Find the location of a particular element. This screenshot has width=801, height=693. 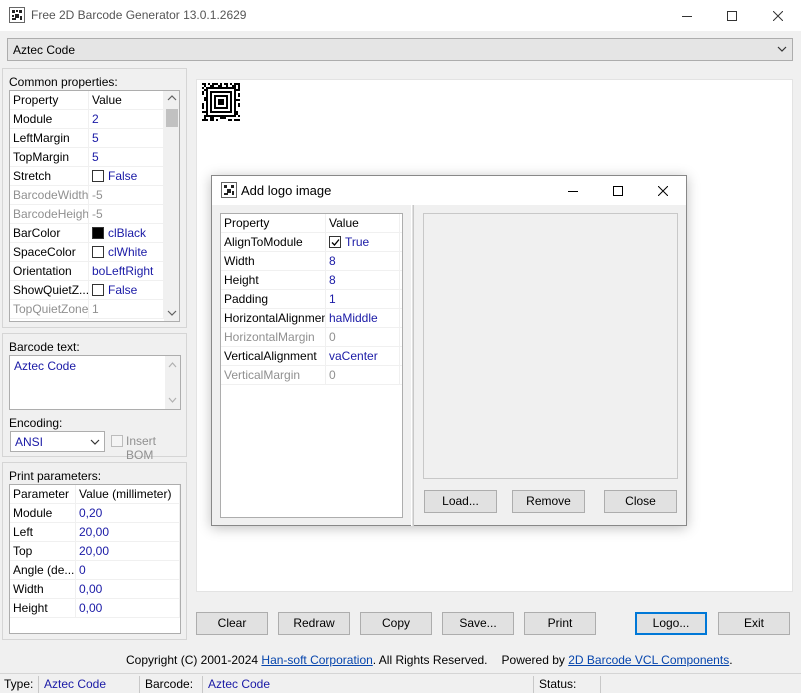

dialog-minimize-button is located at coordinates (573, 190).